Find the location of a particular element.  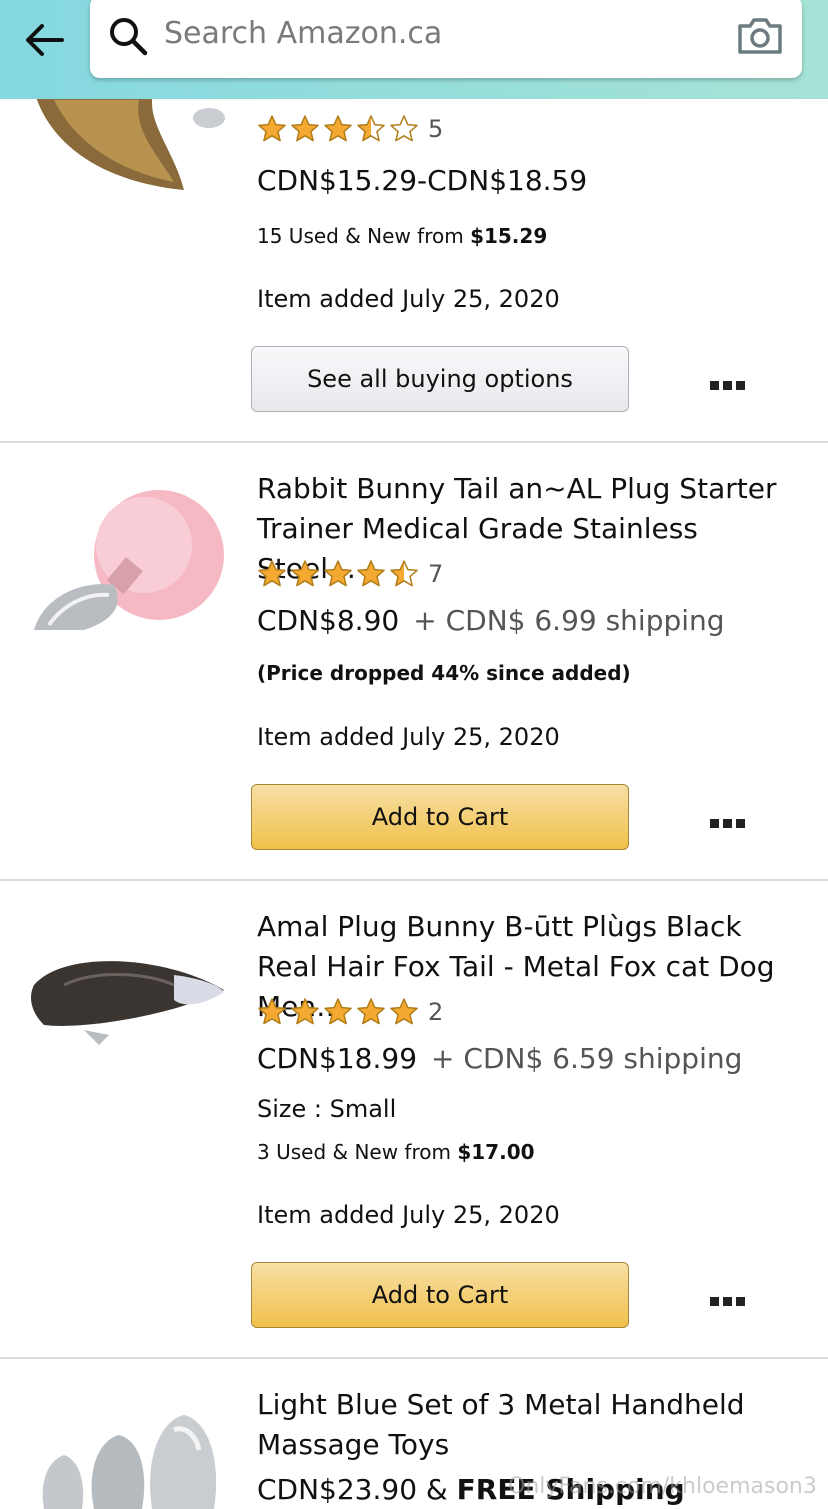

rating-count: 2 is located at coordinates (436, 1012).